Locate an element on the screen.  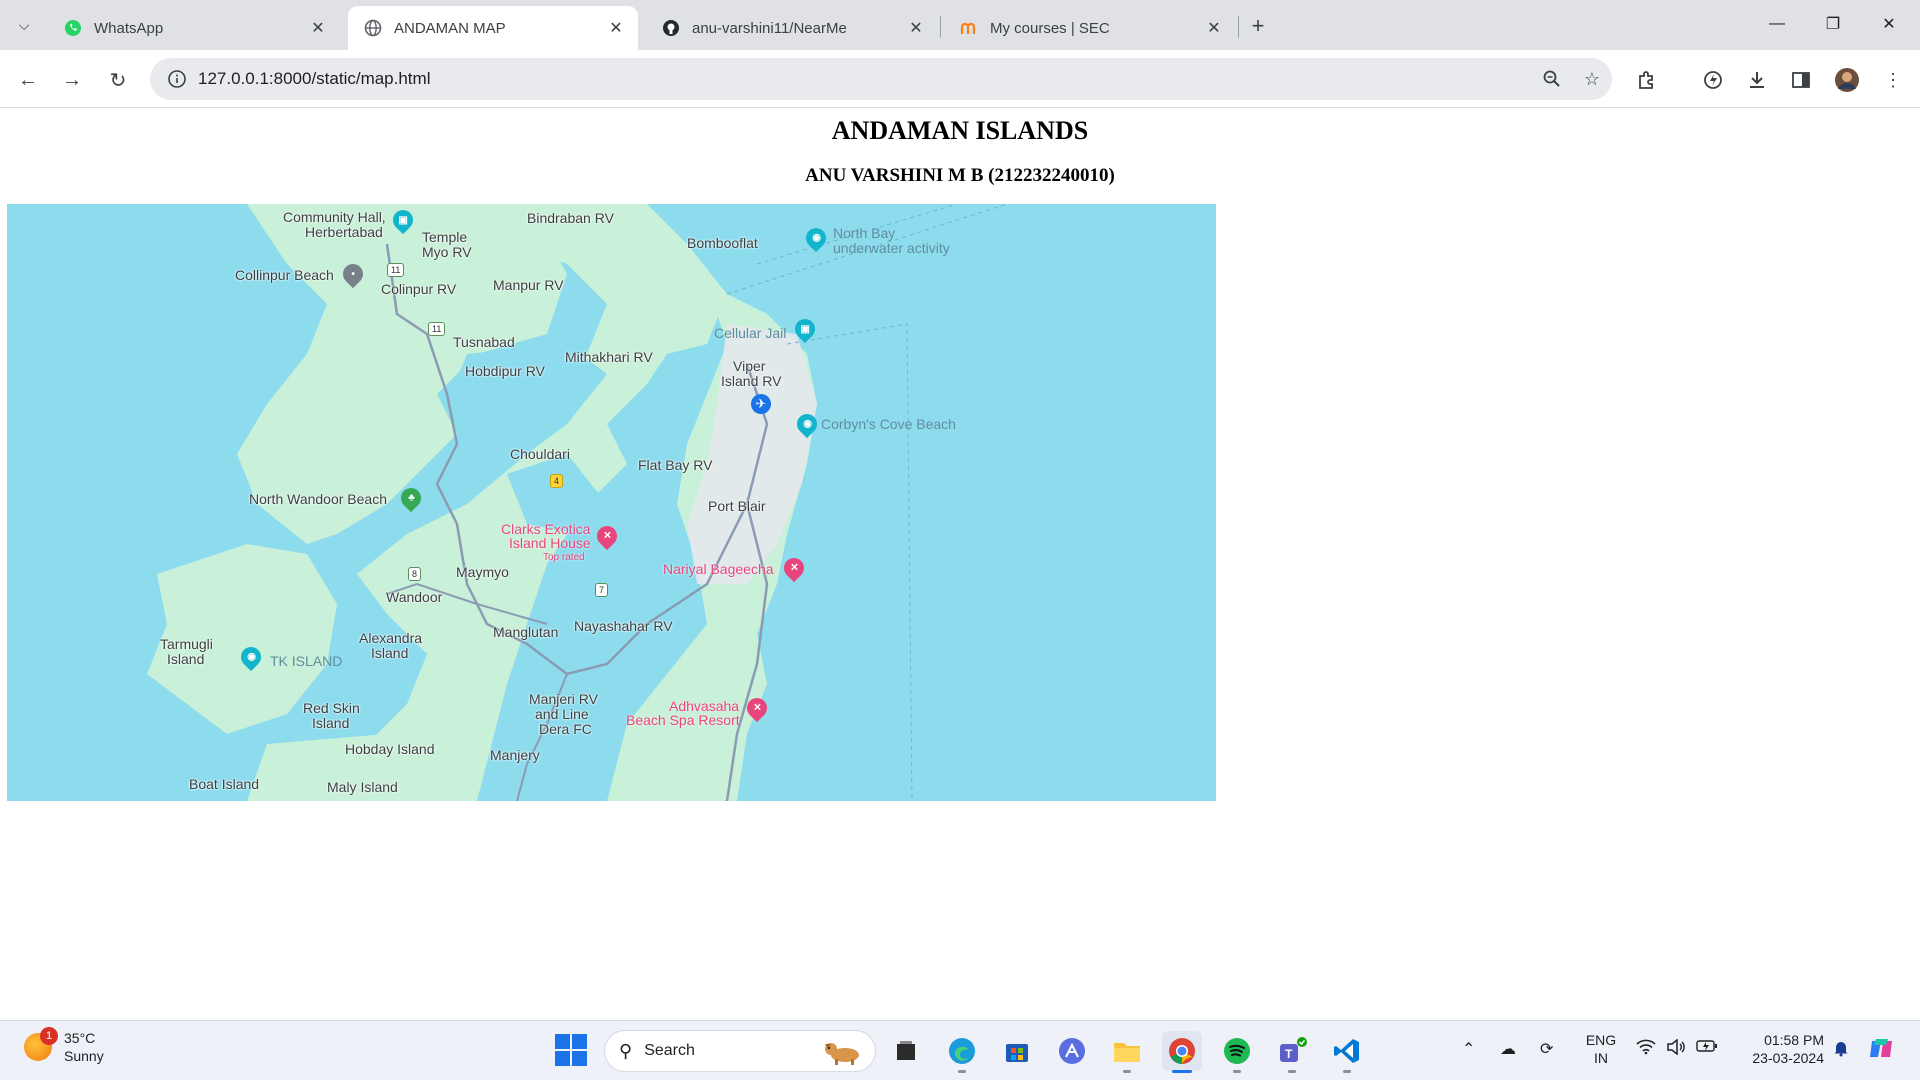
store-icon is located at coordinates (1017, 1053).